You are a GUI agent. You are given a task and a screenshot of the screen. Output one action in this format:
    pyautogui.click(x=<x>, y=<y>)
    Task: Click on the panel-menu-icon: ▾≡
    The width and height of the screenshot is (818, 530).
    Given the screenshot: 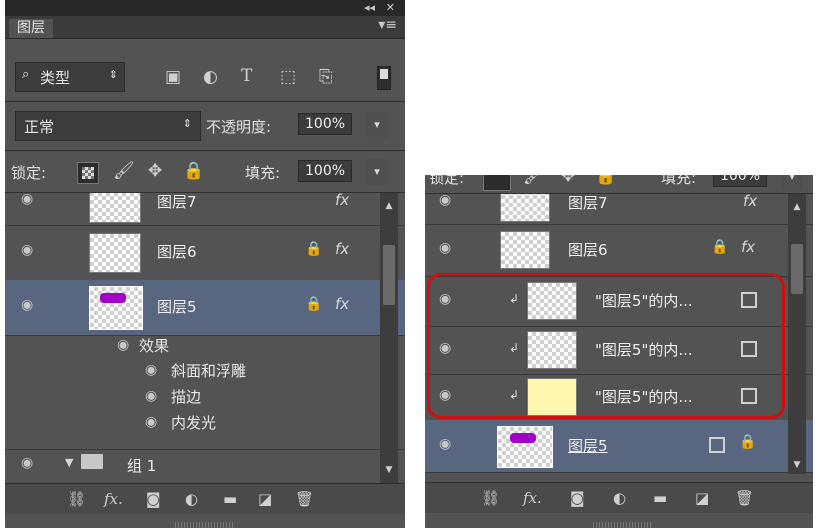 What is the action you would take?
    pyautogui.click(x=387, y=25)
    